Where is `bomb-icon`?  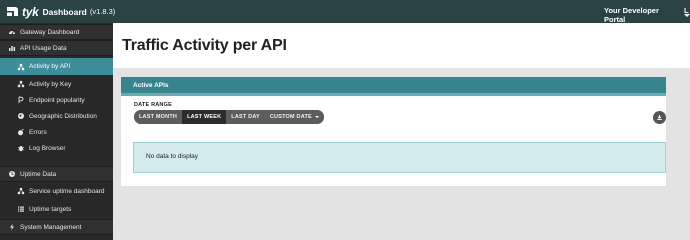
bomb-icon is located at coordinates (21, 132).